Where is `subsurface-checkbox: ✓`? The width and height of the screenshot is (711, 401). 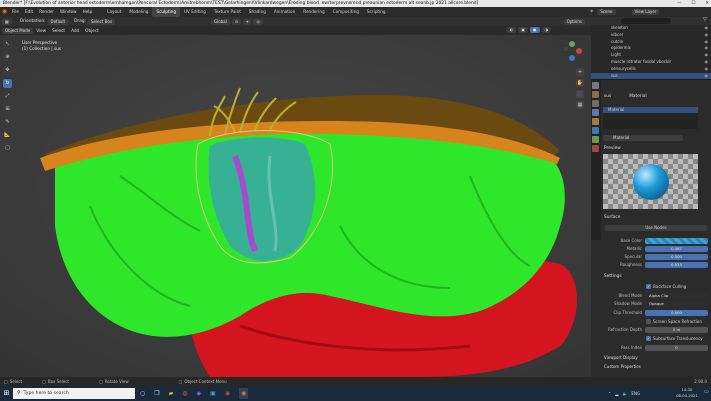 subsurface-checkbox: ✓ is located at coordinates (648, 338).